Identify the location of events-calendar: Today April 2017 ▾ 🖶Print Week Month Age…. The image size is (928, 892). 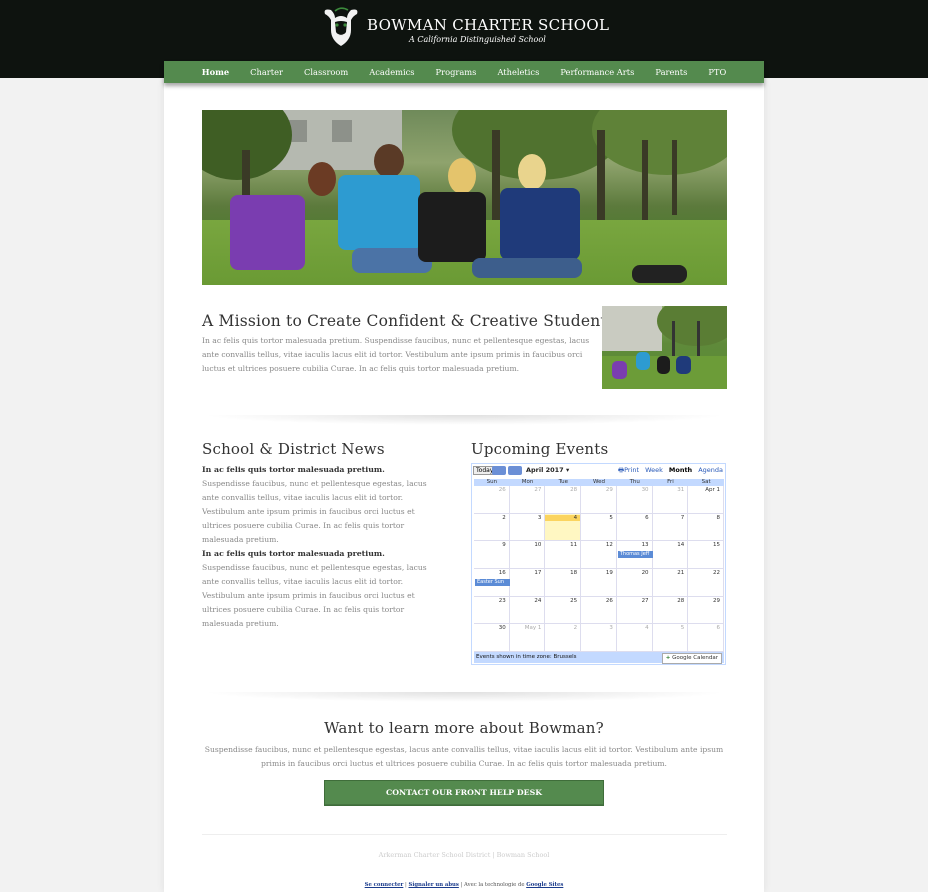
(598, 564).